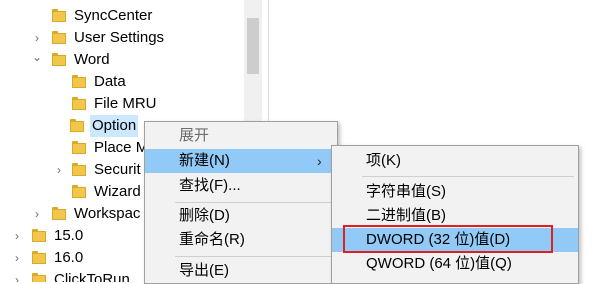 Image resolution: width=611 pixels, height=284 pixels. Describe the element at coordinates (117, 191) in the screenshot. I see `tree-item-label: Wizard` at that location.